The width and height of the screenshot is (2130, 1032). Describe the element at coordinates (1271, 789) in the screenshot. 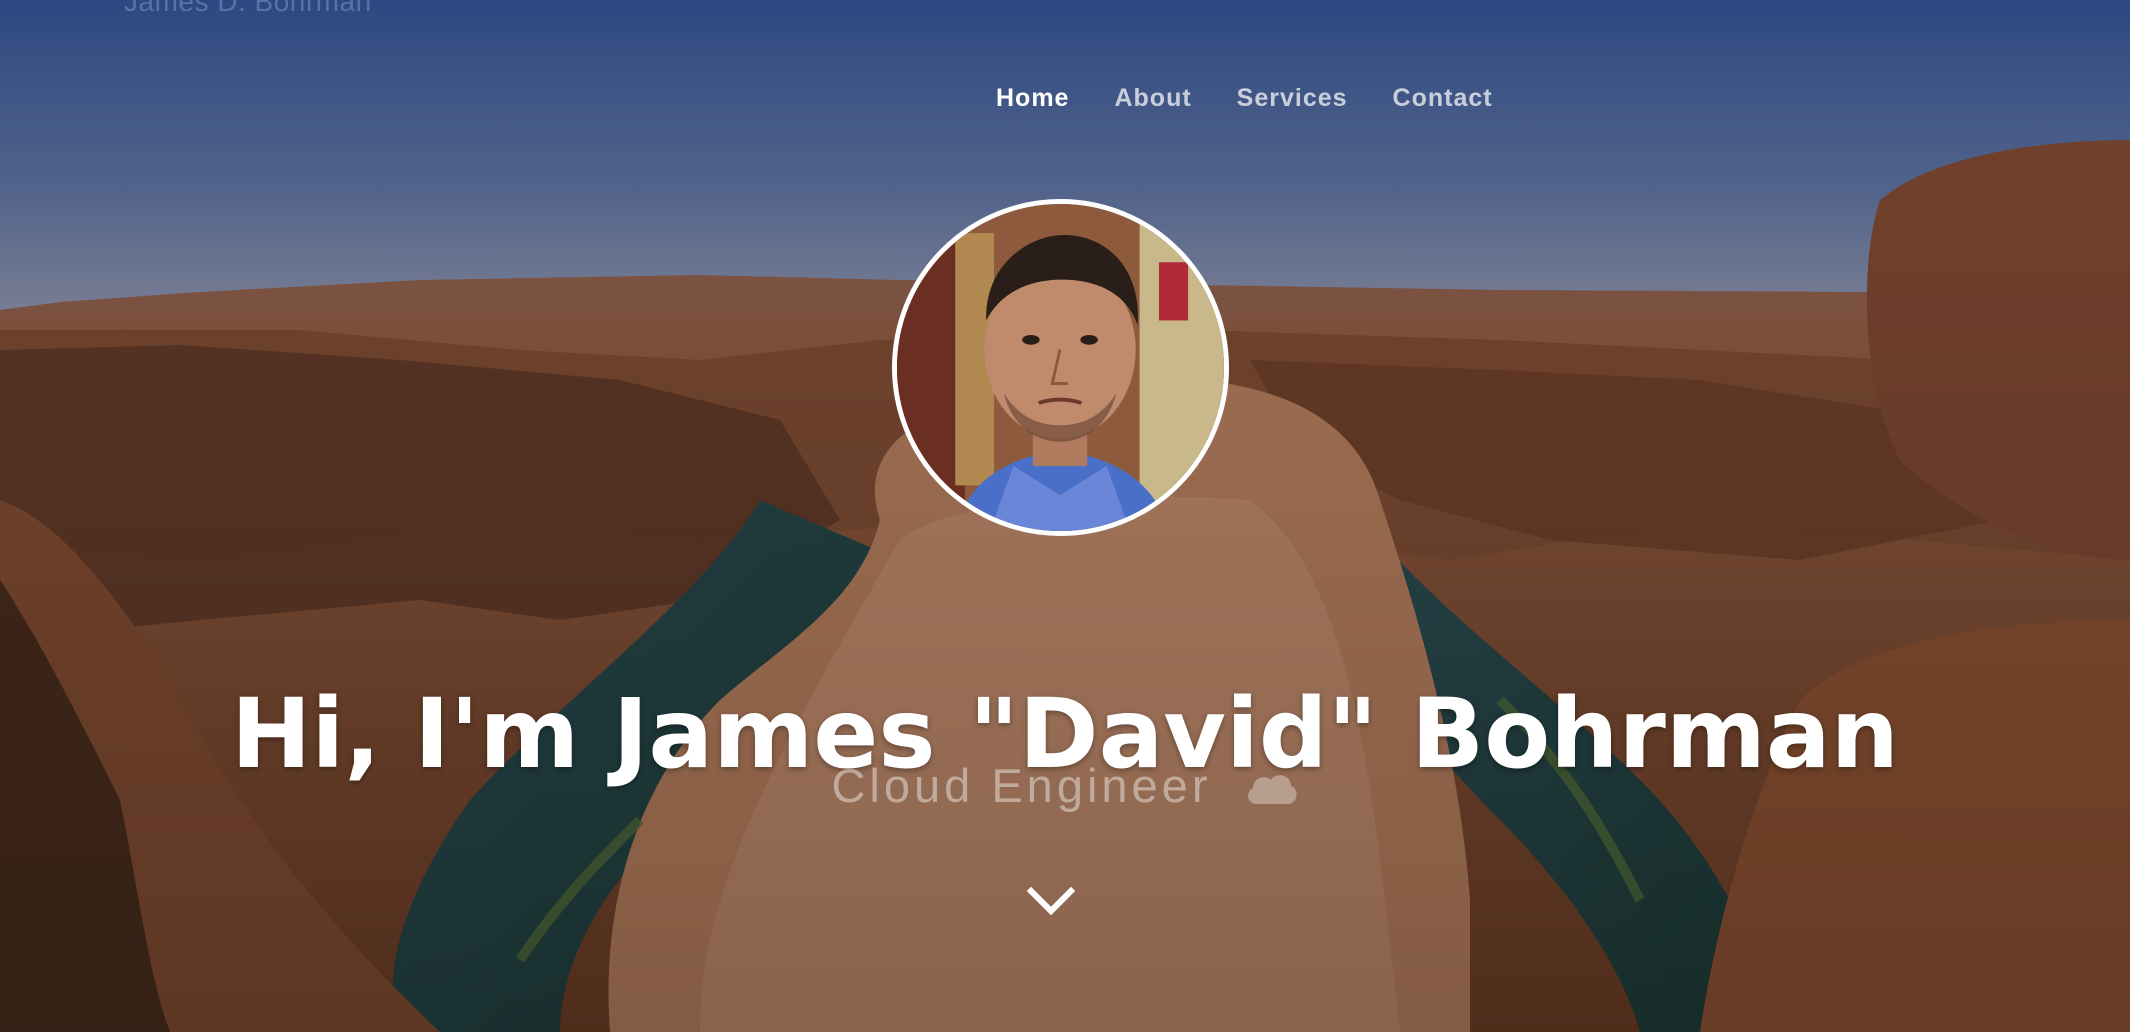

I see `cloud-icon` at that location.